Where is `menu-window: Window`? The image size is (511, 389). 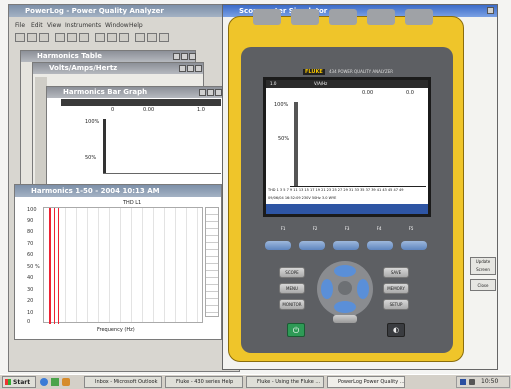
menu-window: Window is located at coordinates (117, 25).